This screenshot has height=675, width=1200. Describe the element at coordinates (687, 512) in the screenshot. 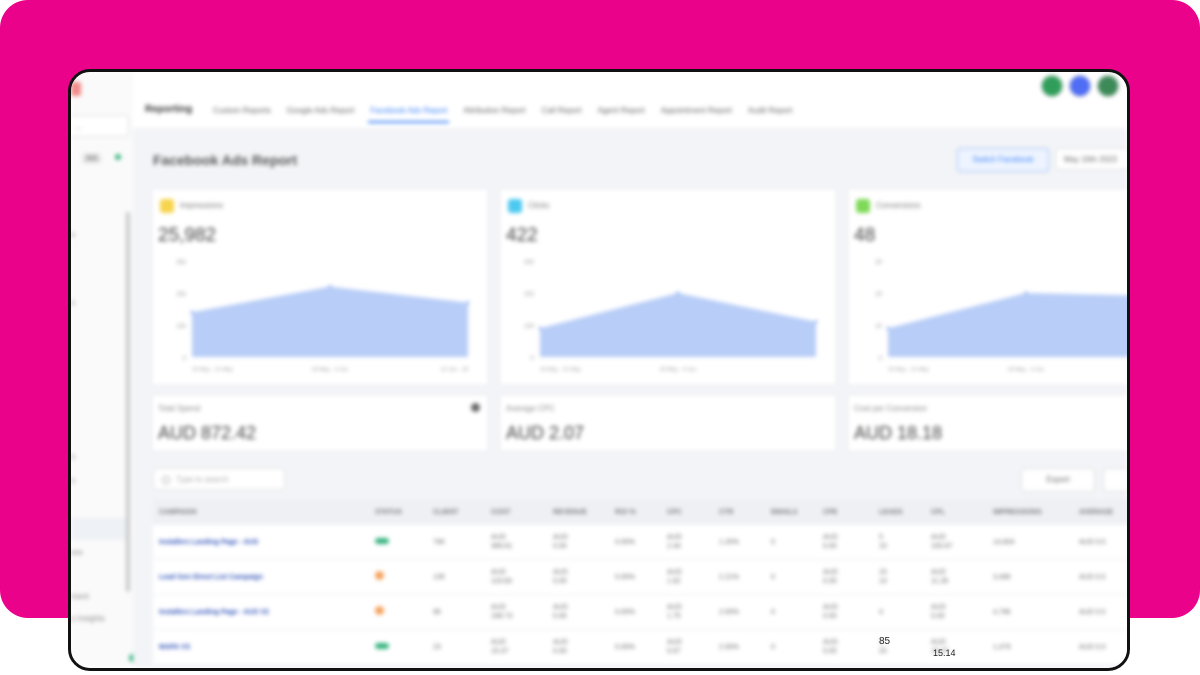

I see `column-header: CPC` at that location.